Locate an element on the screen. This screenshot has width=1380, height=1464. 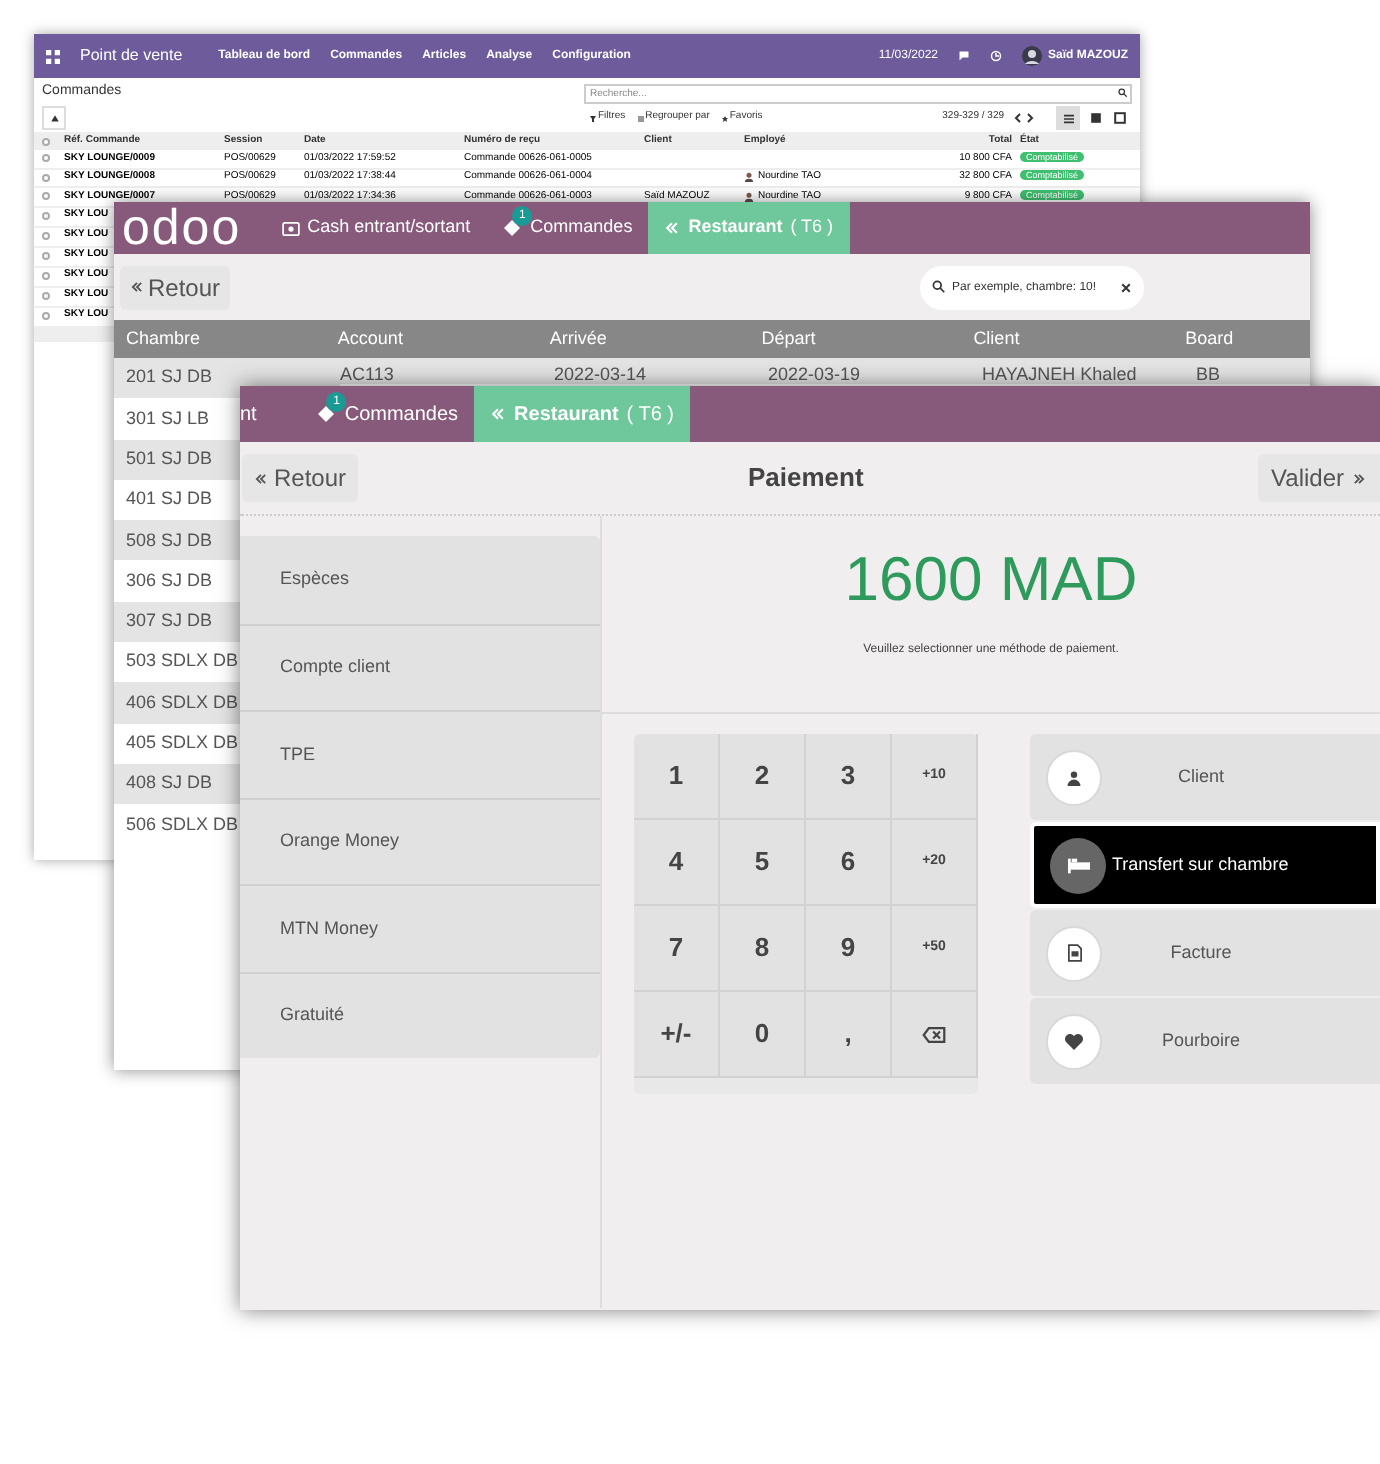
validate-button: Valider is located at coordinates (1318, 478).